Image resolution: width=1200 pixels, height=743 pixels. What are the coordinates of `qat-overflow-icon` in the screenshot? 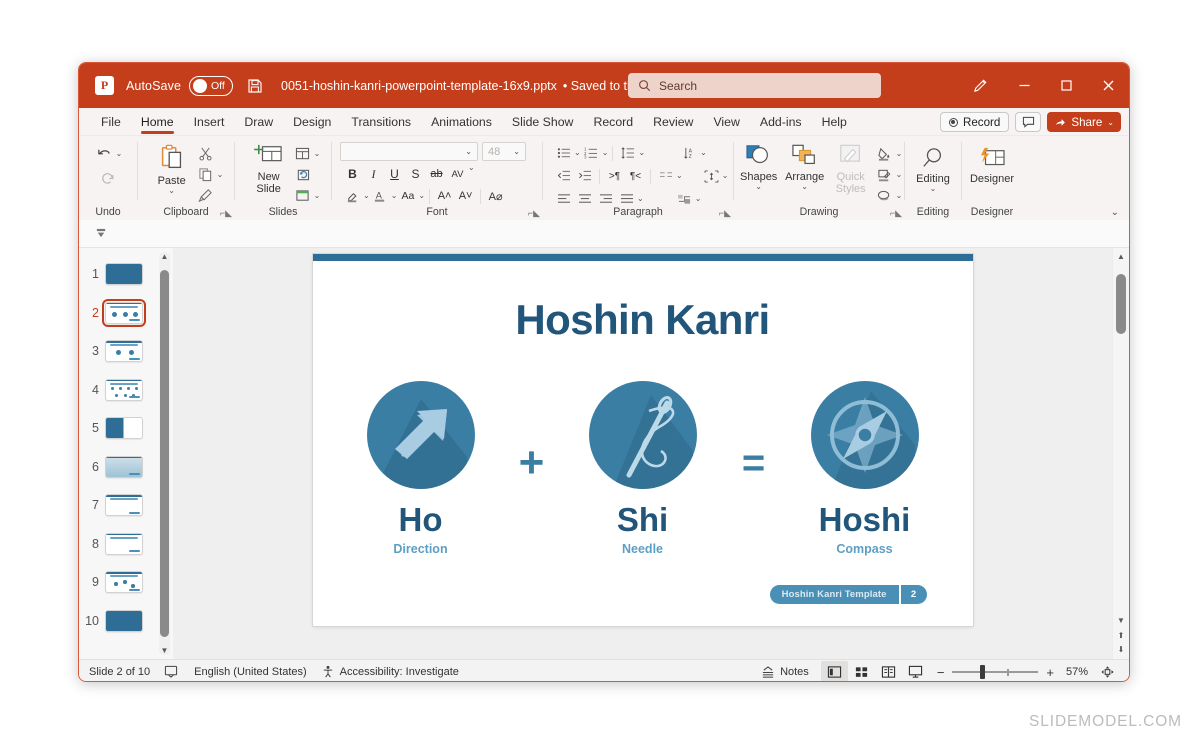 It's located at (101, 233).